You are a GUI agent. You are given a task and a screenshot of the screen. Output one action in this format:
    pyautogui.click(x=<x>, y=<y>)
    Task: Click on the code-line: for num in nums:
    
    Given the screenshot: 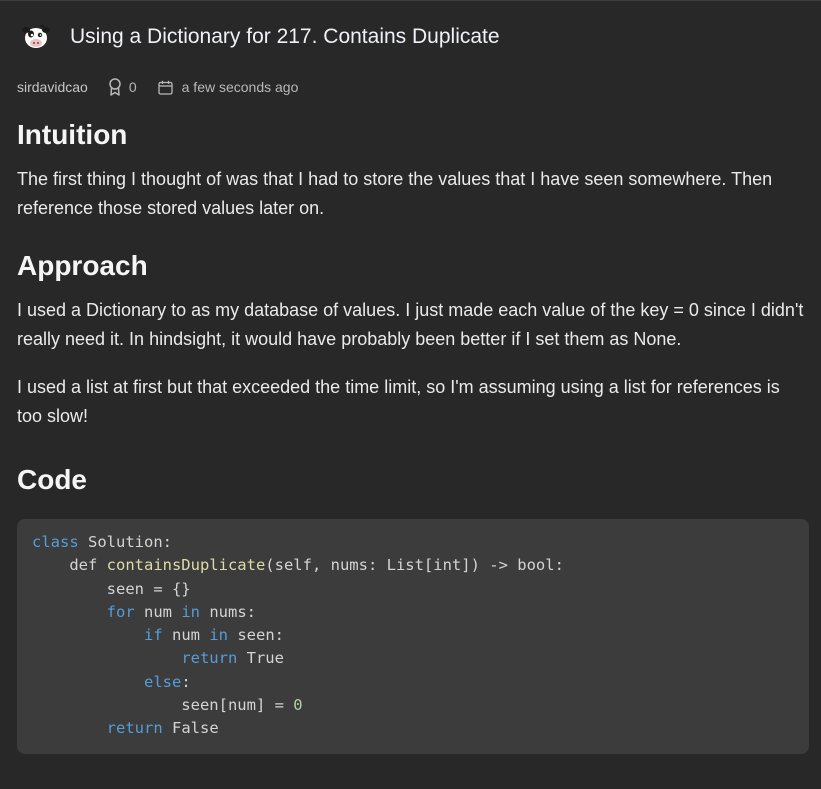 What is the action you would take?
    pyautogui.click(x=144, y=612)
    